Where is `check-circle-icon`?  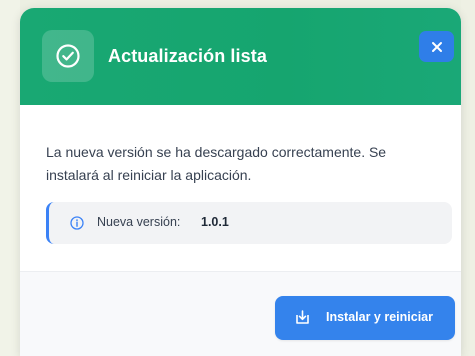
check-circle-icon is located at coordinates (68, 56).